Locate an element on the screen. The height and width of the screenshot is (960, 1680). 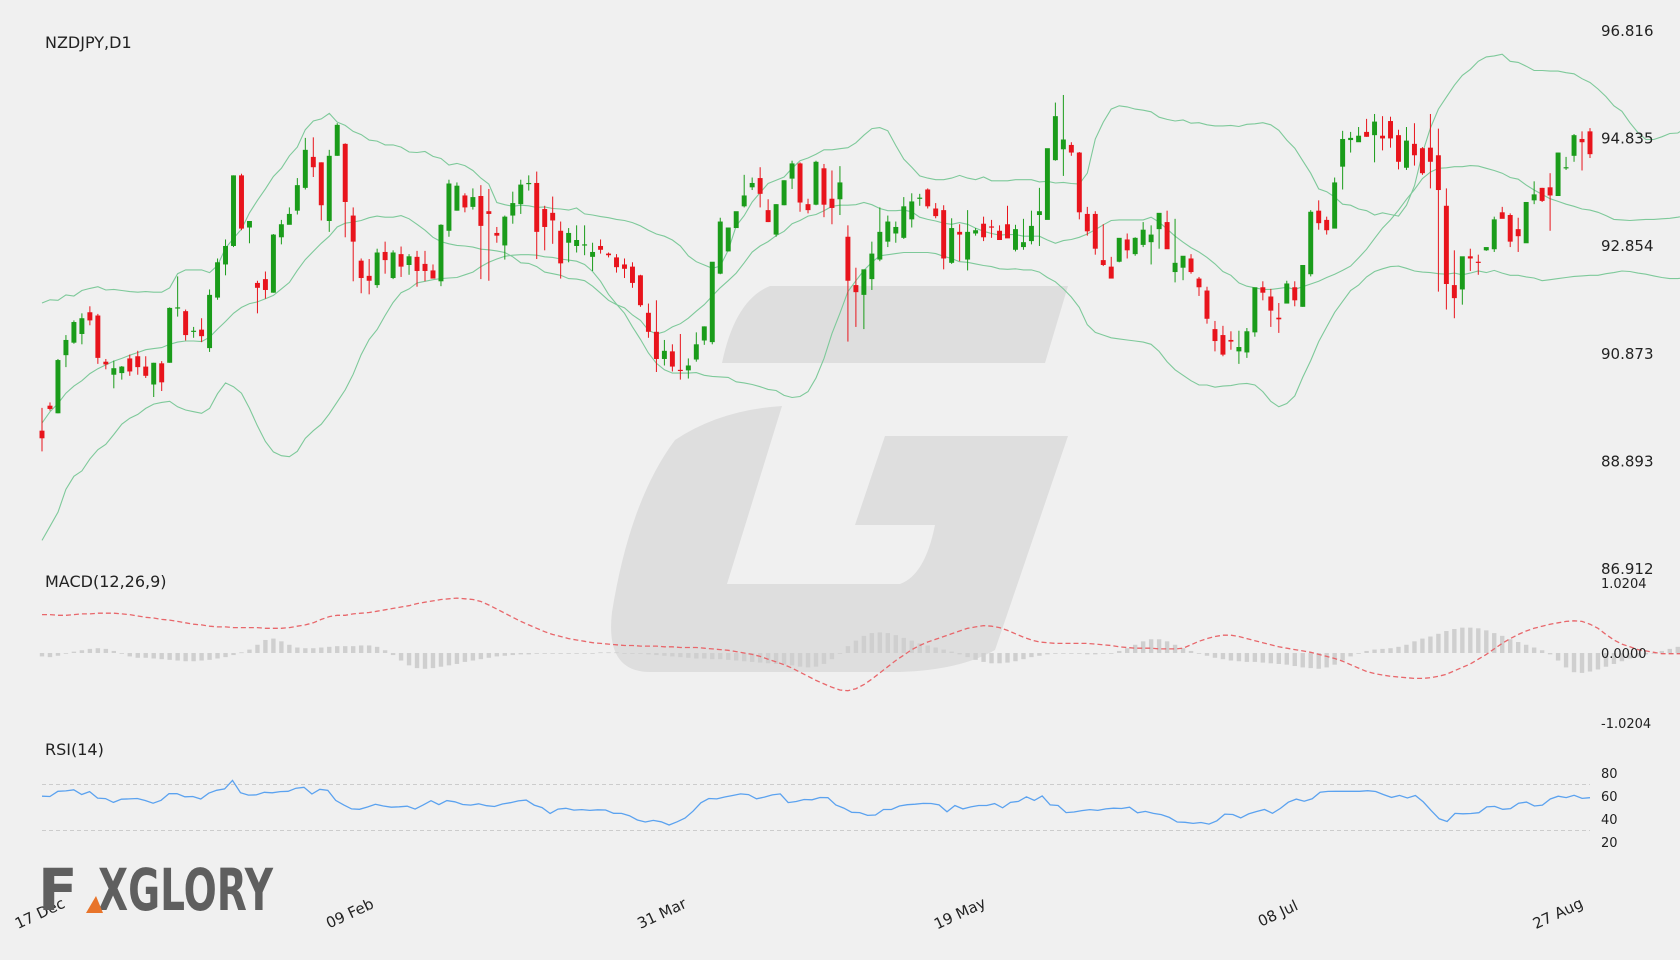
price-axis-tick: 92.854 is located at coordinates (1627, 246).